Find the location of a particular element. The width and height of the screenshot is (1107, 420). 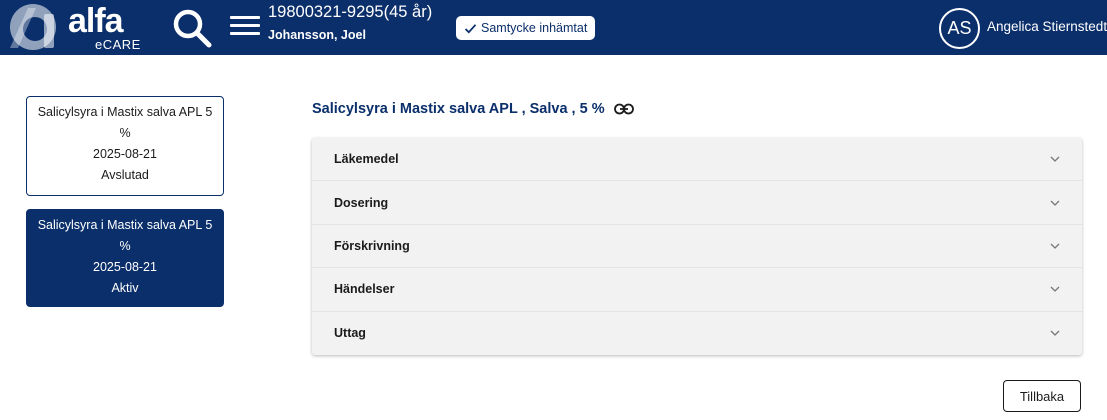

check-icon is located at coordinates (470, 28).